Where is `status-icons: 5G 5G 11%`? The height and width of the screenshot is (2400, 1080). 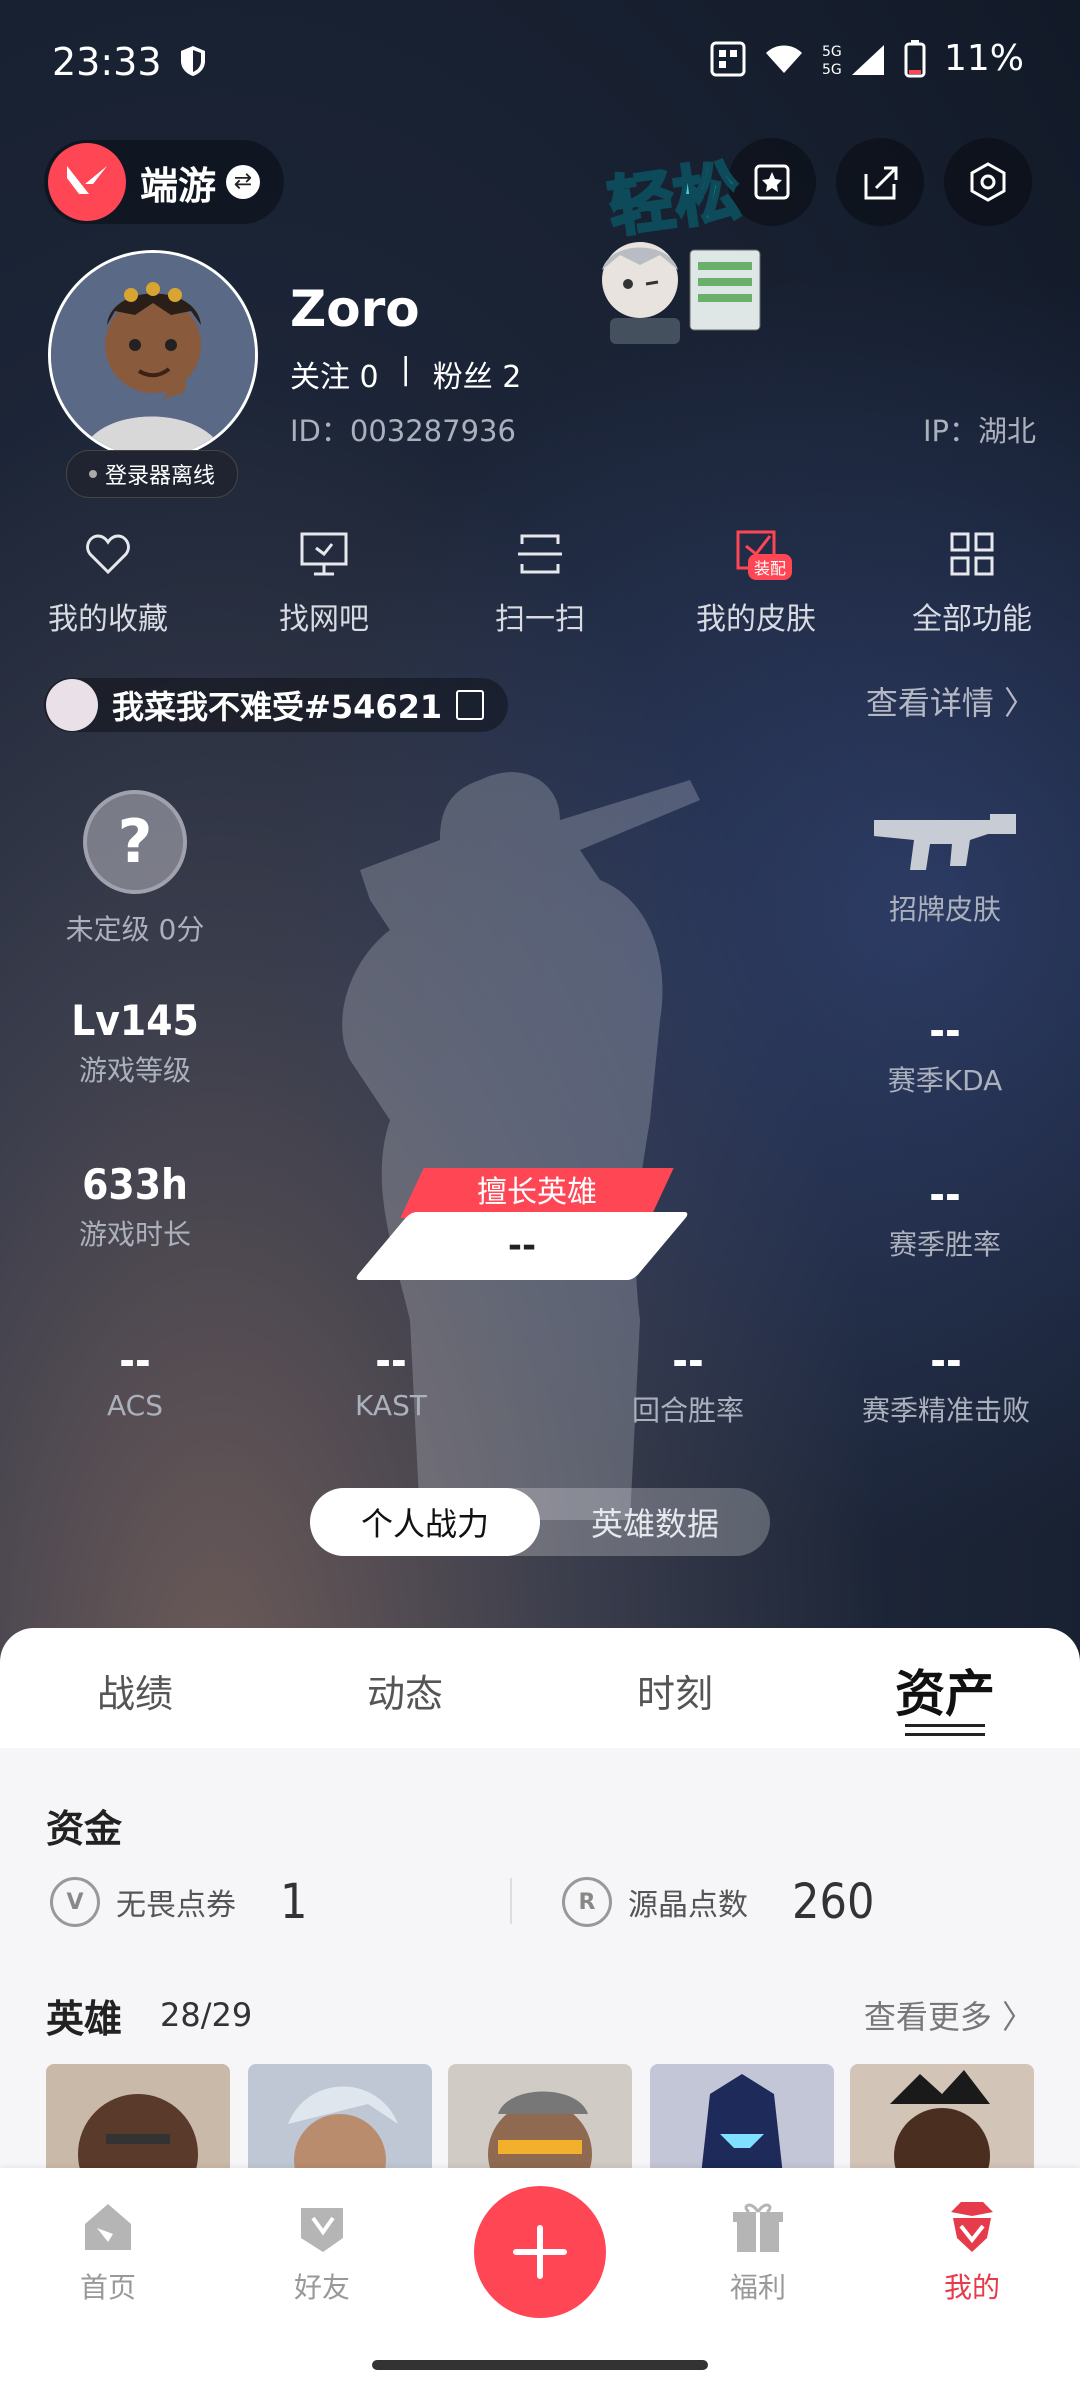 status-icons: 5G 5G 11% is located at coordinates (867, 58).